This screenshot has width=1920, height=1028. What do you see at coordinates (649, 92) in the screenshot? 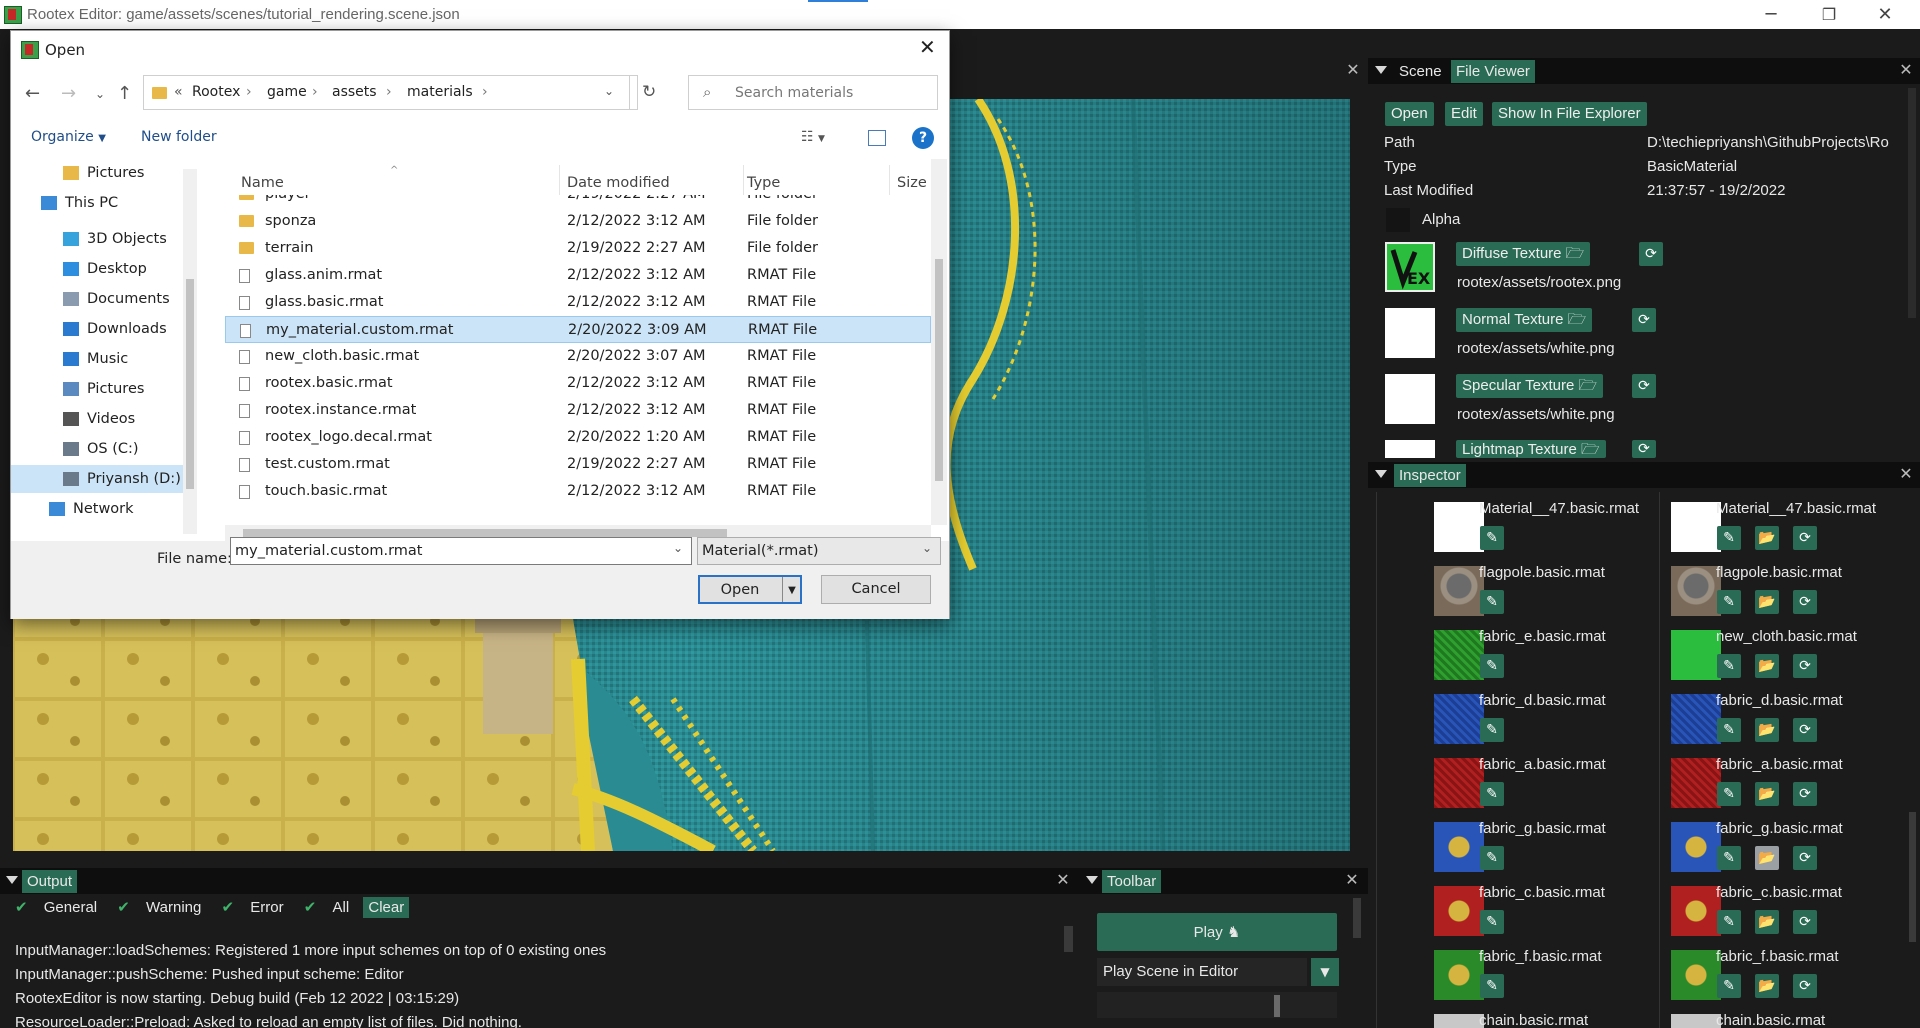
I see `refresh-icon: ↻` at bounding box center [649, 92].